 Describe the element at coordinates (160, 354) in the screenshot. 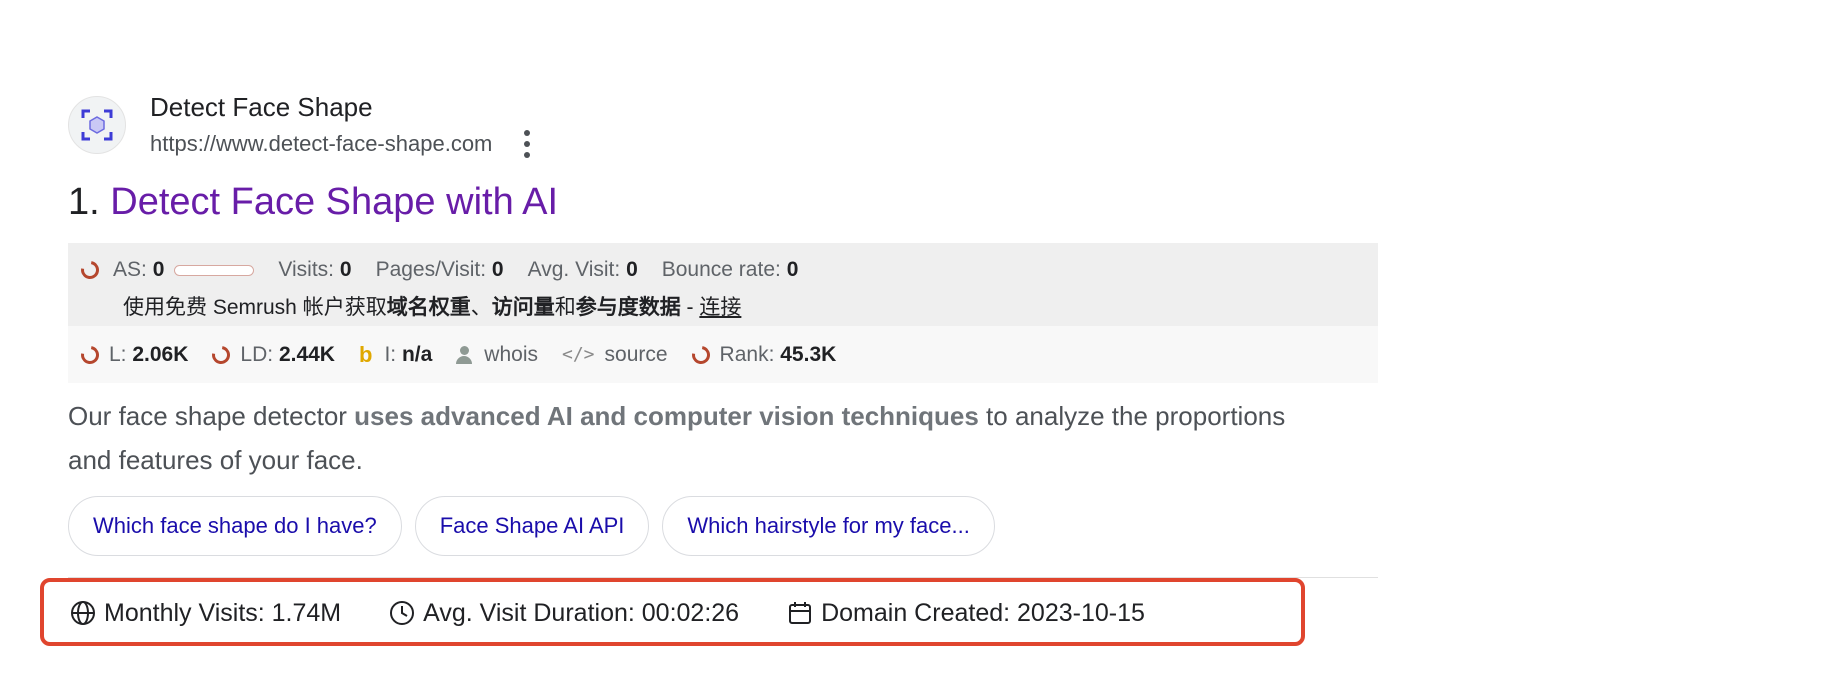

I see `l-value: 2.06K` at that location.